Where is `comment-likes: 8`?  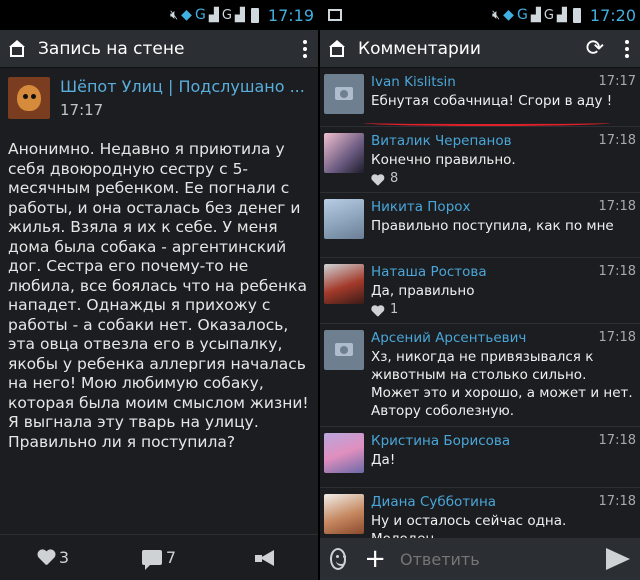 comment-likes: 8 is located at coordinates (502, 178).